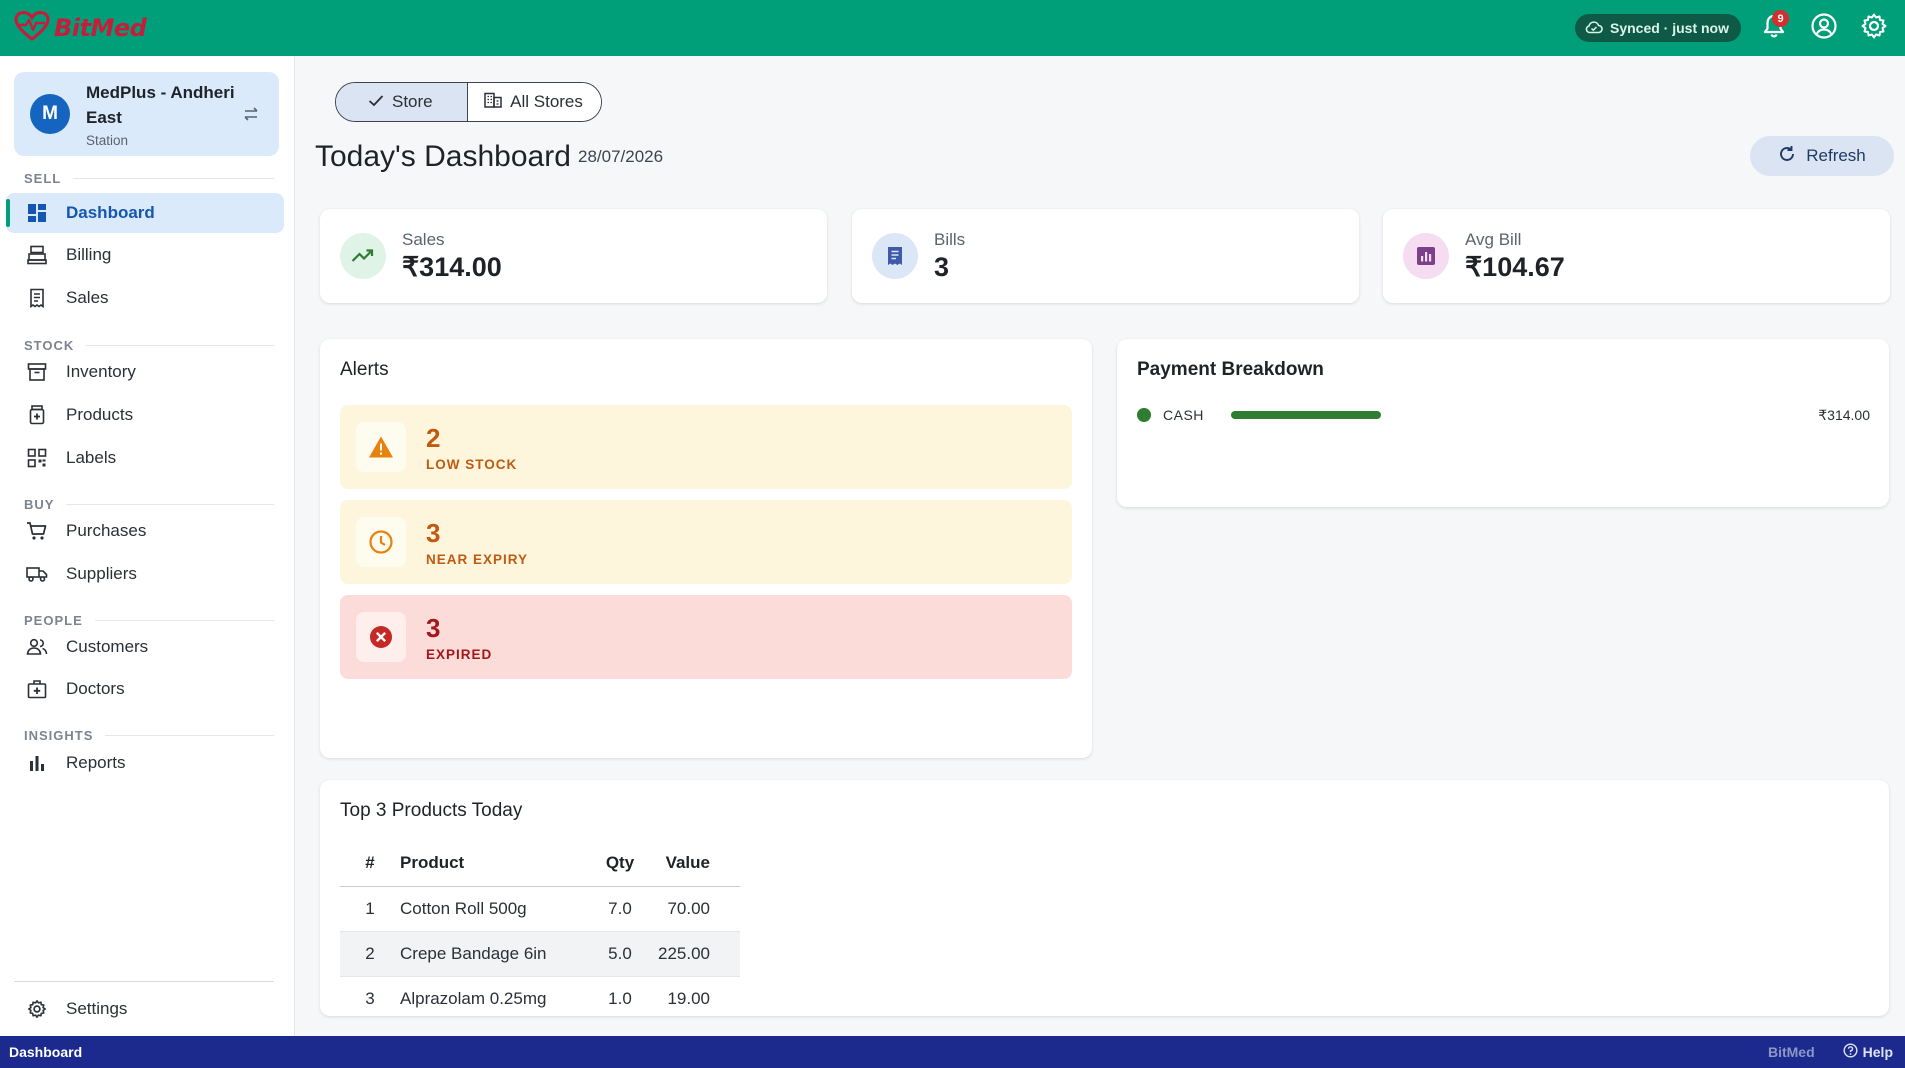 The image size is (1905, 1068). Describe the element at coordinates (87, 297) in the screenshot. I see `sidebar-item-label: Sales` at that location.